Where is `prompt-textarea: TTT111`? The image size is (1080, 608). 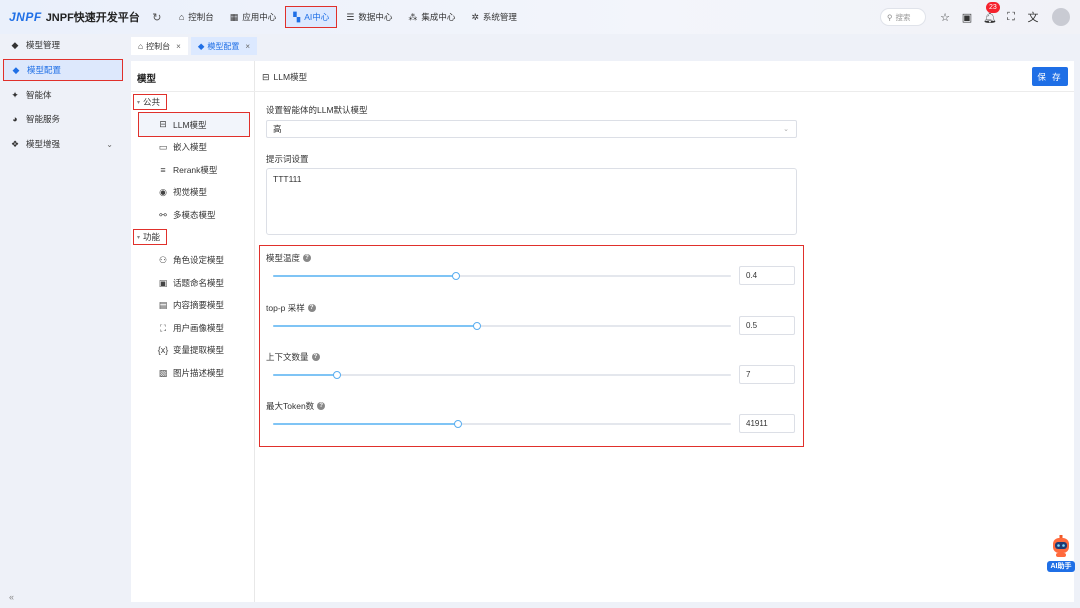
prompt-textarea: TTT111 is located at coordinates (531, 201).